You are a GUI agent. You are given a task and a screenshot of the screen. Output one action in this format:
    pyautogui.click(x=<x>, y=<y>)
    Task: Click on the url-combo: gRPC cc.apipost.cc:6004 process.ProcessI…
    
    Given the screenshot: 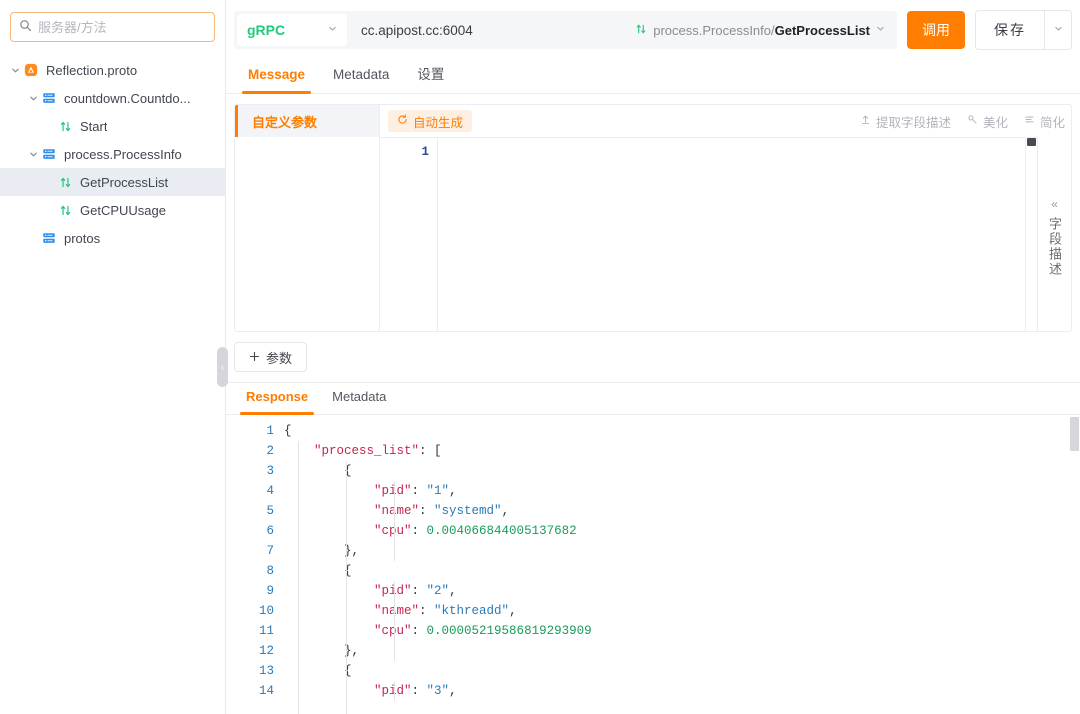 What is the action you would take?
    pyautogui.click(x=565, y=30)
    